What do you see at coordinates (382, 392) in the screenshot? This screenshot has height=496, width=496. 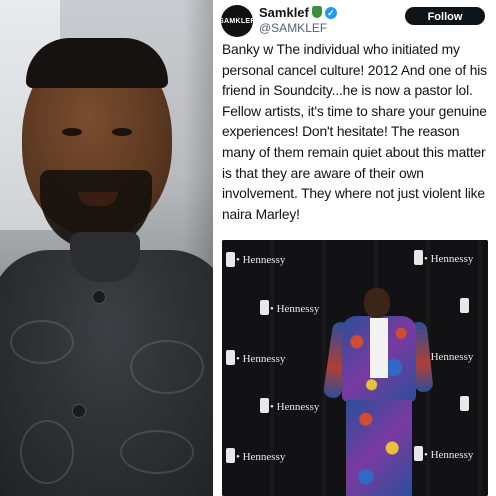 I see `person-in-patterned-suit` at bounding box center [382, 392].